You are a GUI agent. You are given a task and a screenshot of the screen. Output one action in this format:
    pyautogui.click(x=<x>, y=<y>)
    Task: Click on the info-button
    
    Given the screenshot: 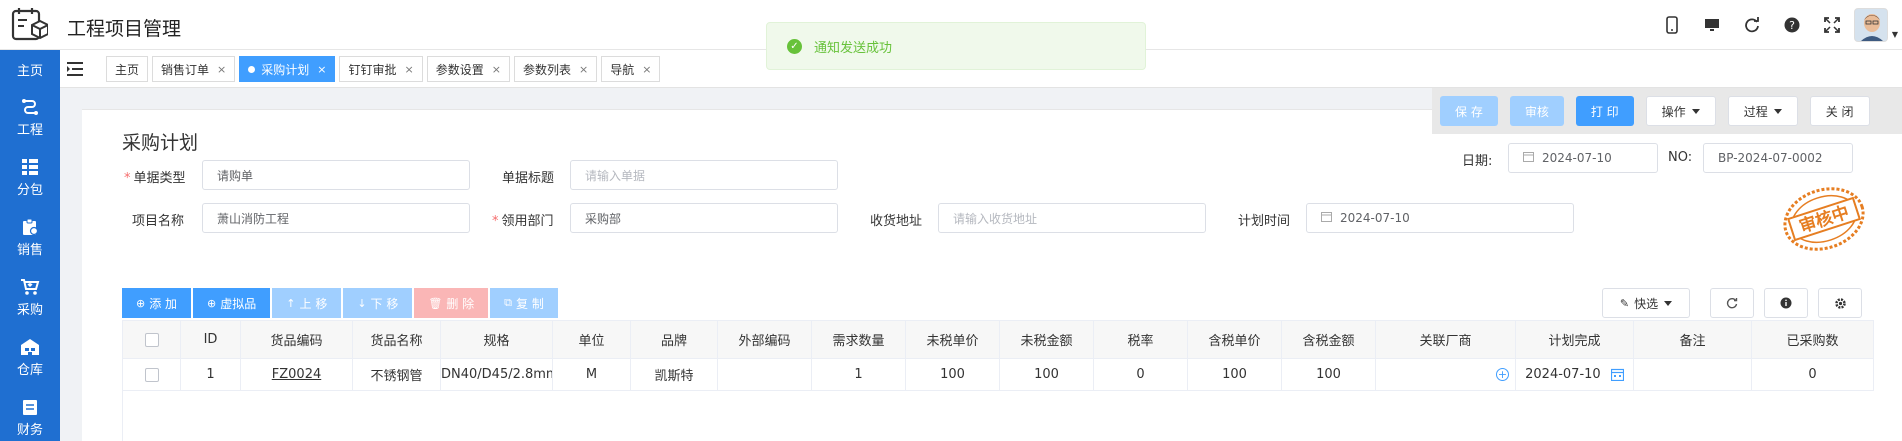 What is the action you would take?
    pyautogui.click(x=1786, y=303)
    